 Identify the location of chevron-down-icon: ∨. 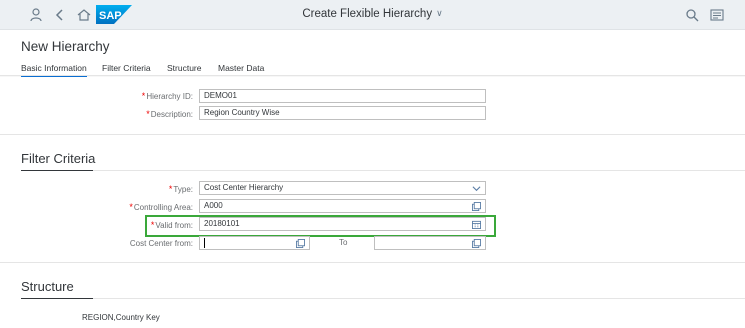
(439, 13).